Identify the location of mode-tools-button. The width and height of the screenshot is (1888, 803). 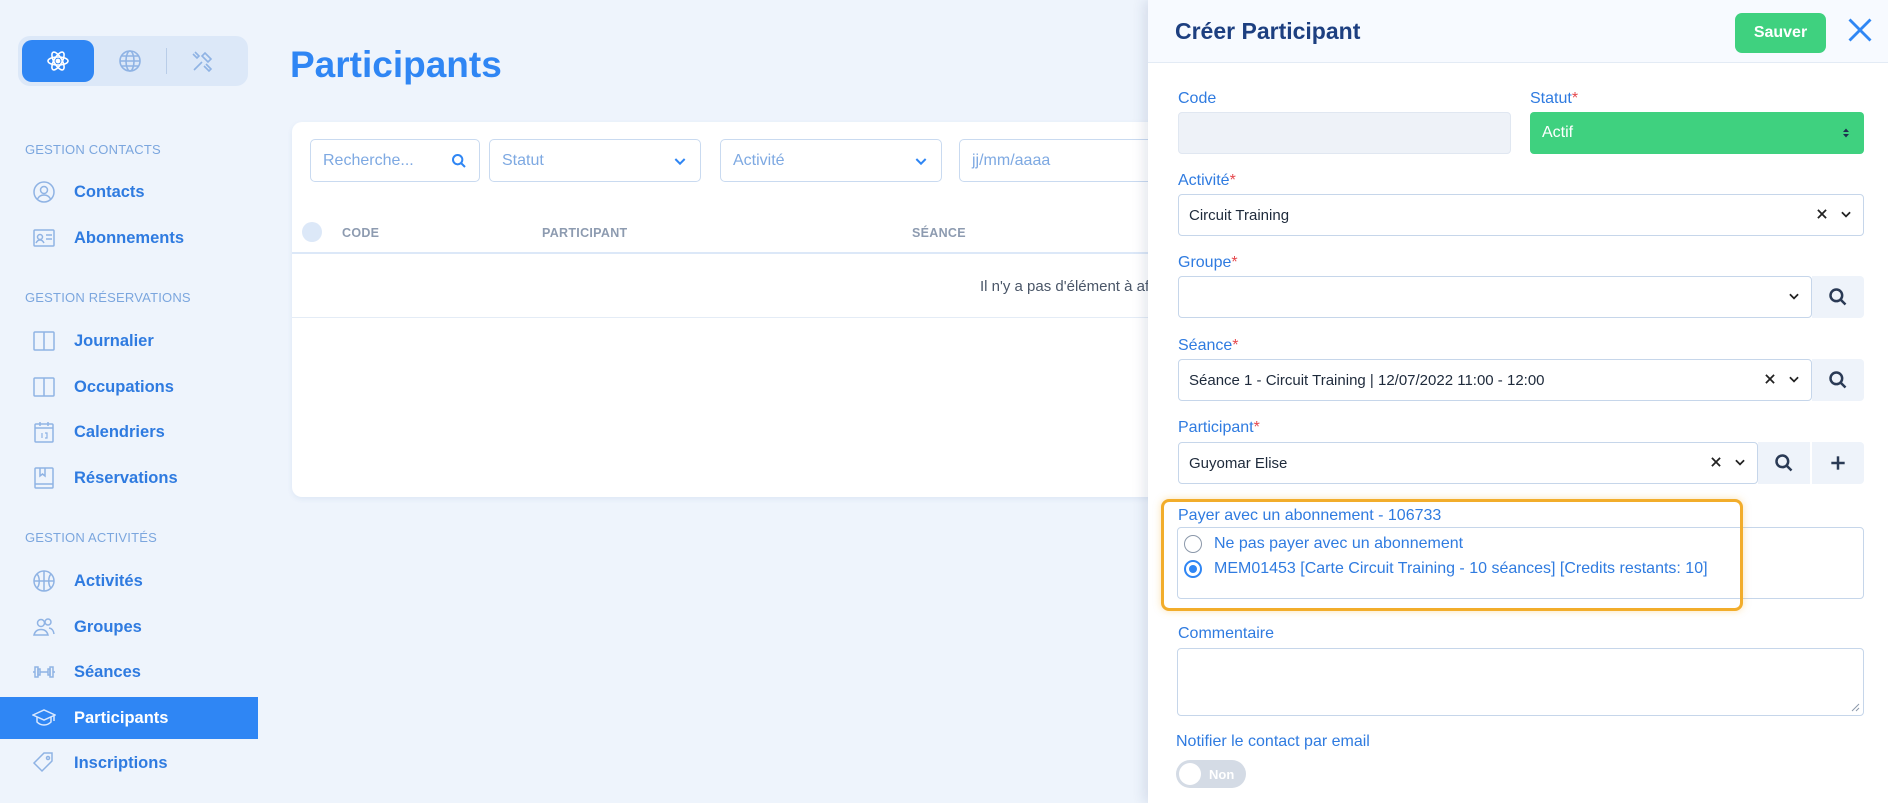
(203, 61).